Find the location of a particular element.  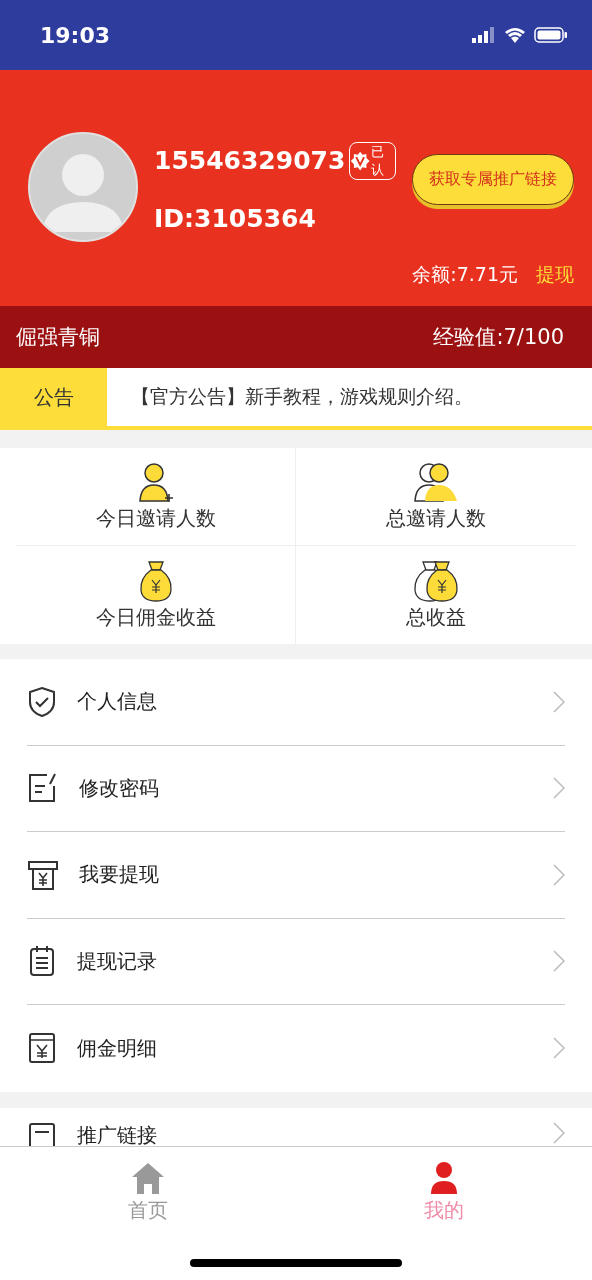

stat-label: 总收益 is located at coordinates (436, 617).